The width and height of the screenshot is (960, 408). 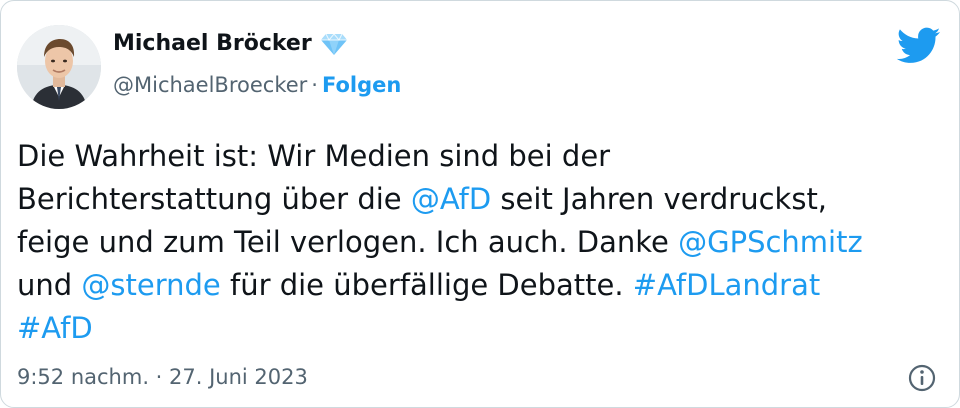 I want to click on author-name-row: Michael Bröcker, so click(x=230, y=43).